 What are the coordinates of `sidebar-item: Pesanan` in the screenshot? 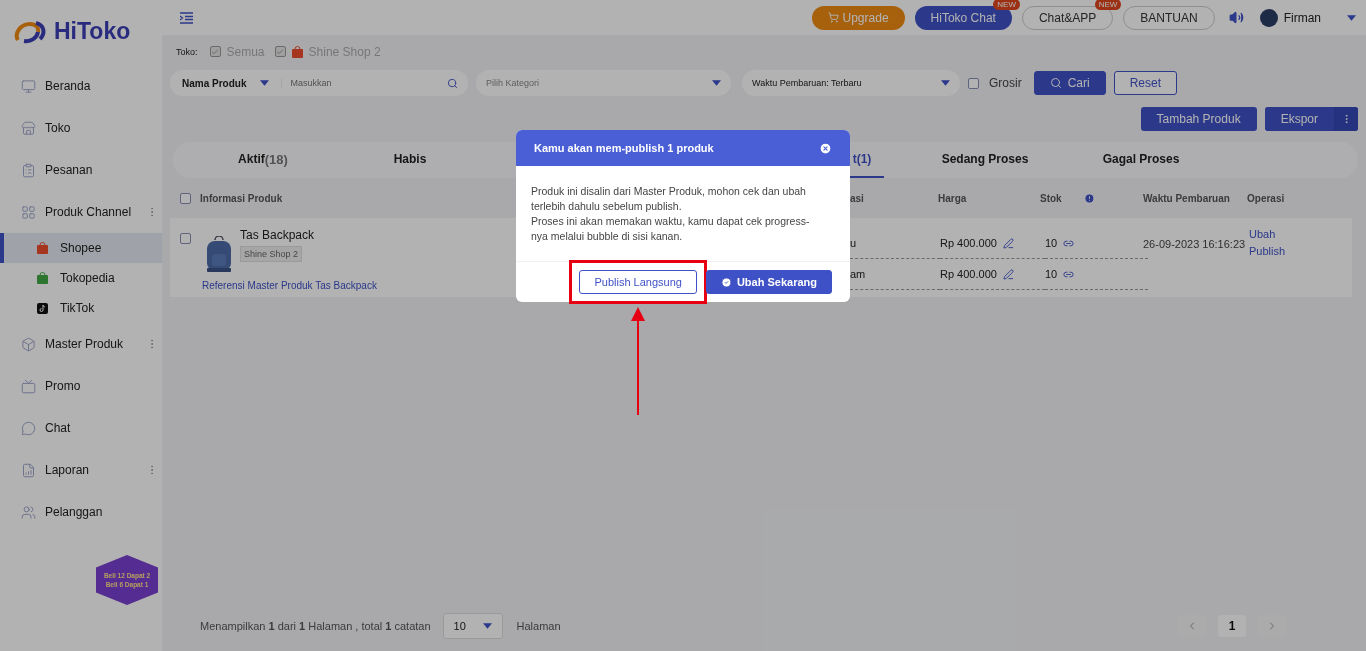 It's located at (81, 170).